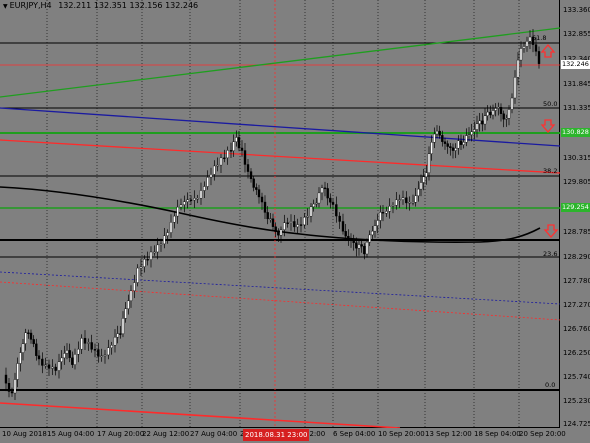 The image size is (590, 443). I want to click on time-tick-label: 18 Sep 04:00, so click(497, 434).